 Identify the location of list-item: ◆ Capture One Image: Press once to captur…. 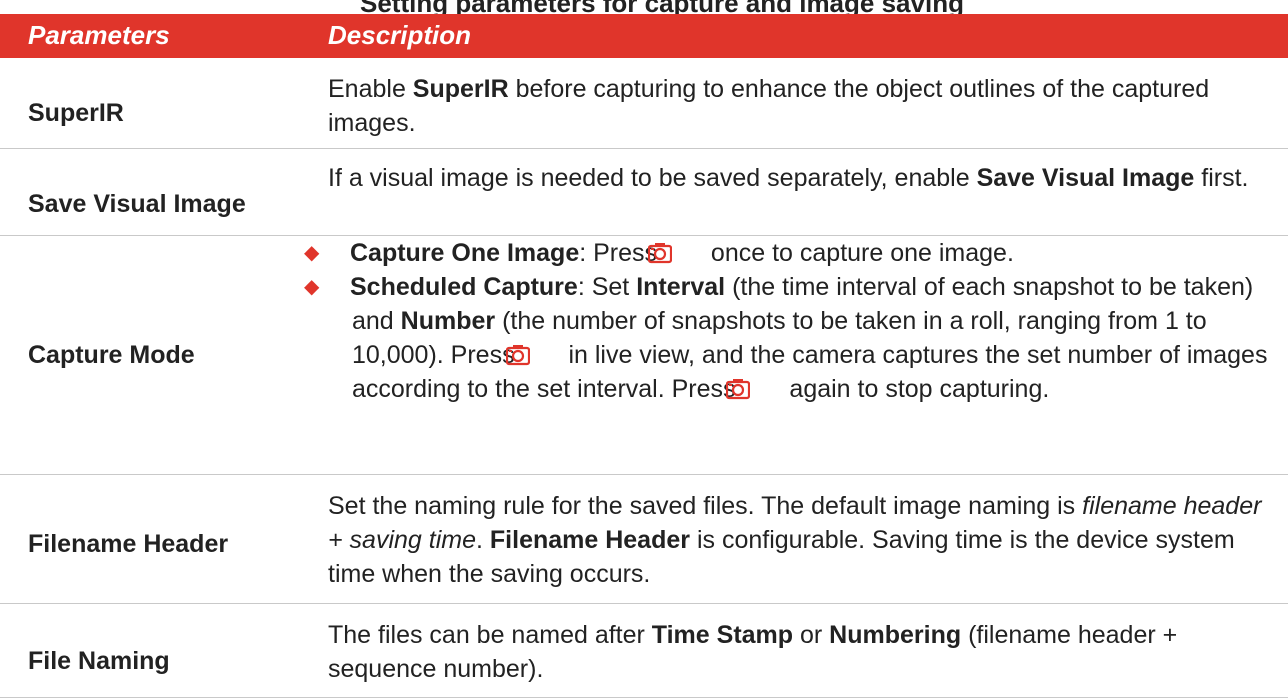
(786, 253).